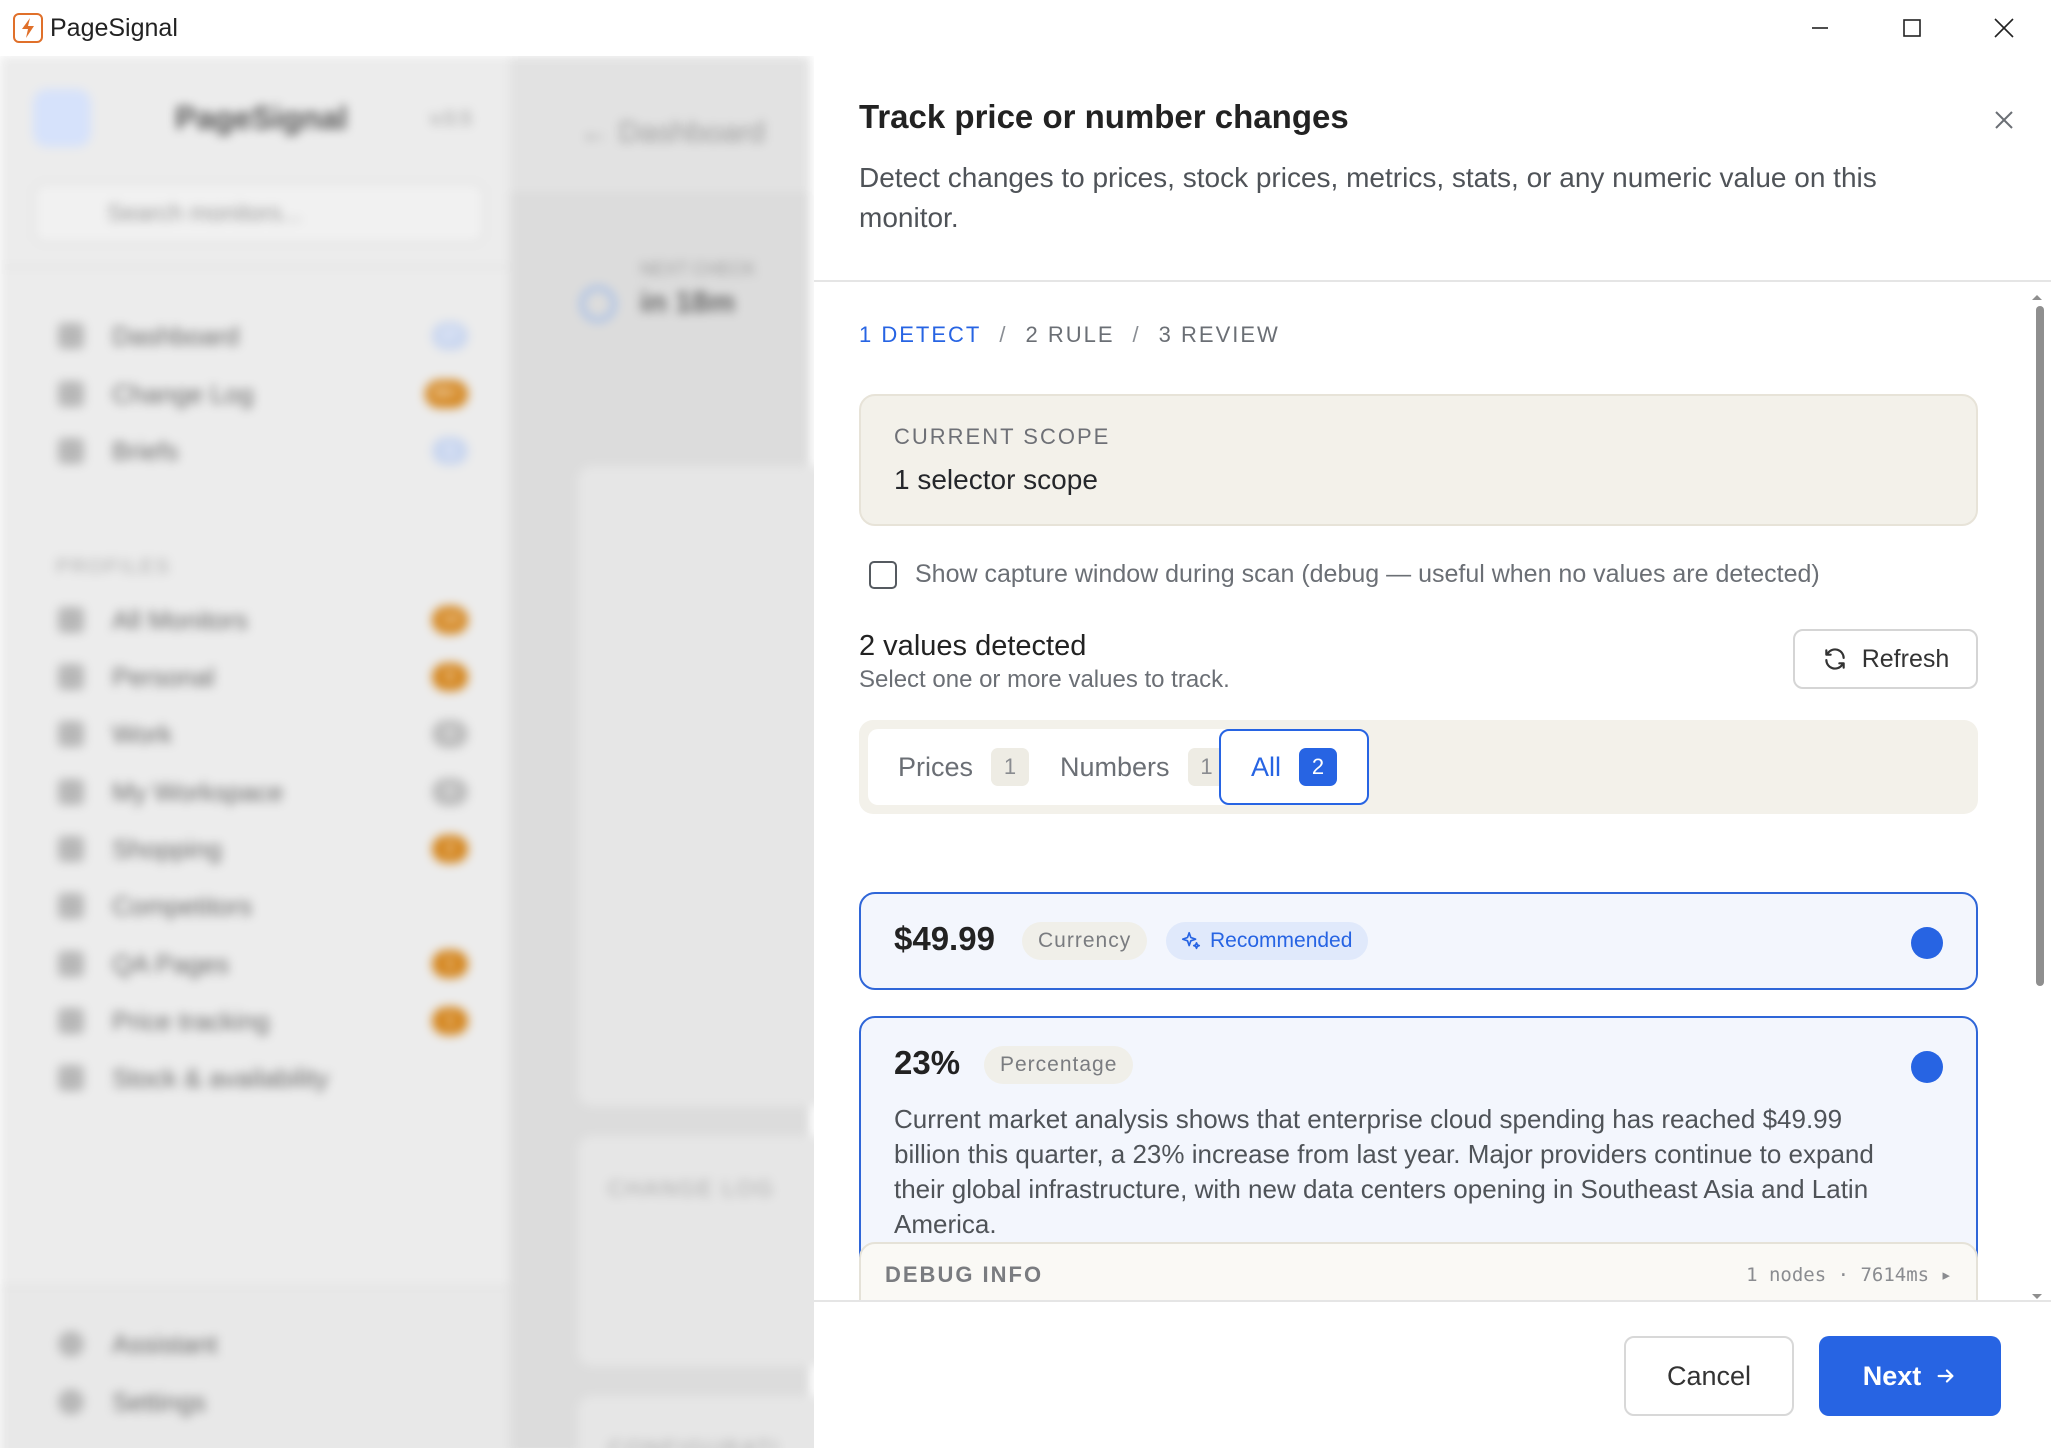 Image resolution: width=2051 pixels, height=1448 pixels. Describe the element at coordinates (113, 567) in the screenshot. I see `sidebar-profiles-heading: PROFILES` at that location.